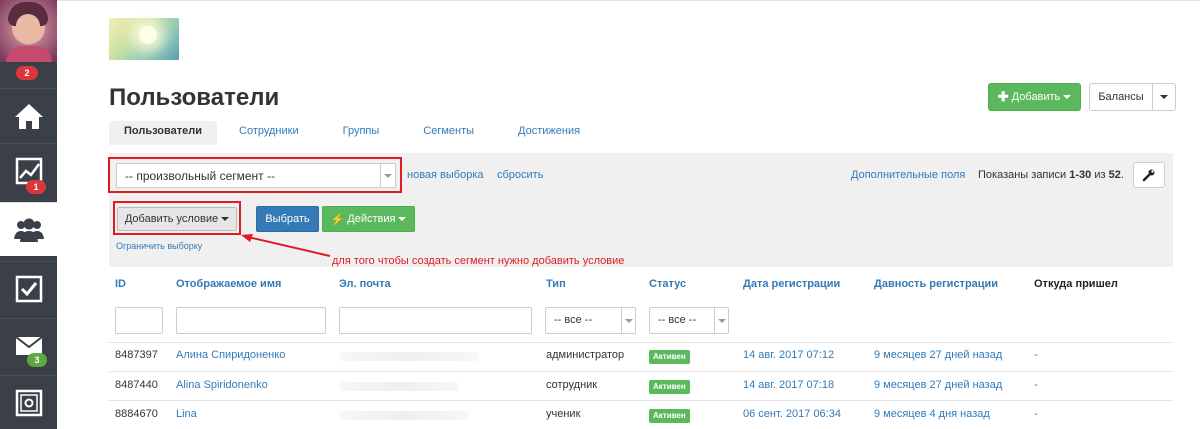 The image size is (1200, 429). Describe the element at coordinates (36, 187) in the screenshot. I see `reports-badge: 1` at that location.